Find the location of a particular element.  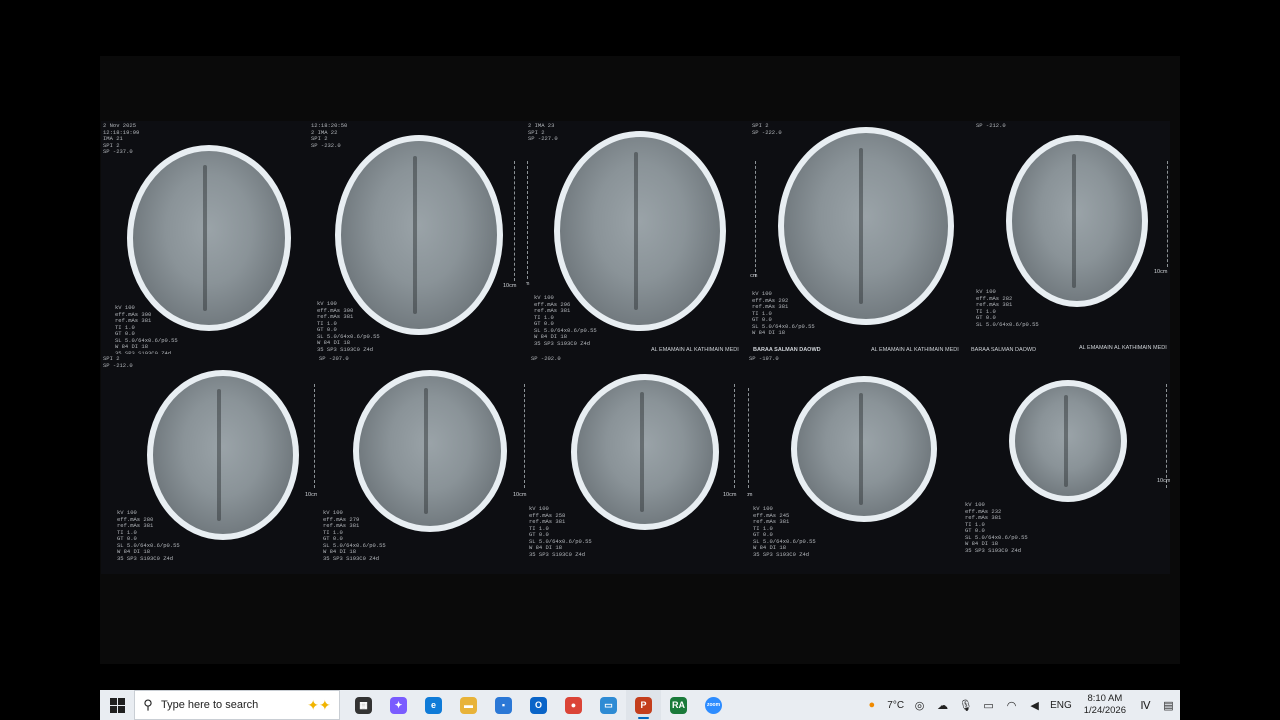

microphone-icon: 🎙 is located at coordinates (965, 705).